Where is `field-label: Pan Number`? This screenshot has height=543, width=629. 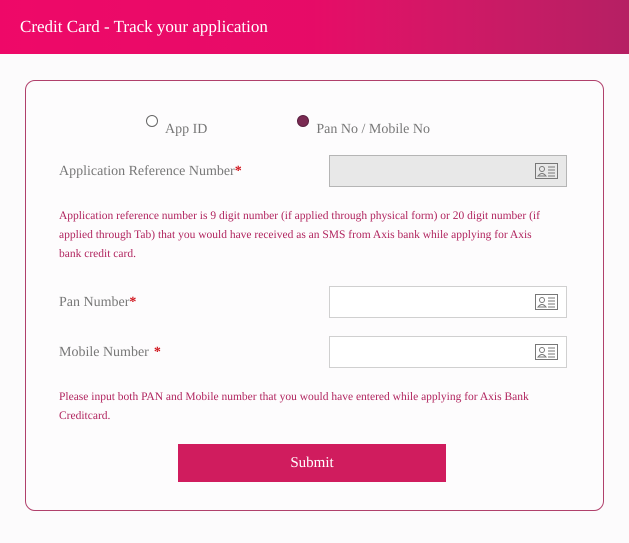
field-label: Pan Number is located at coordinates (94, 303).